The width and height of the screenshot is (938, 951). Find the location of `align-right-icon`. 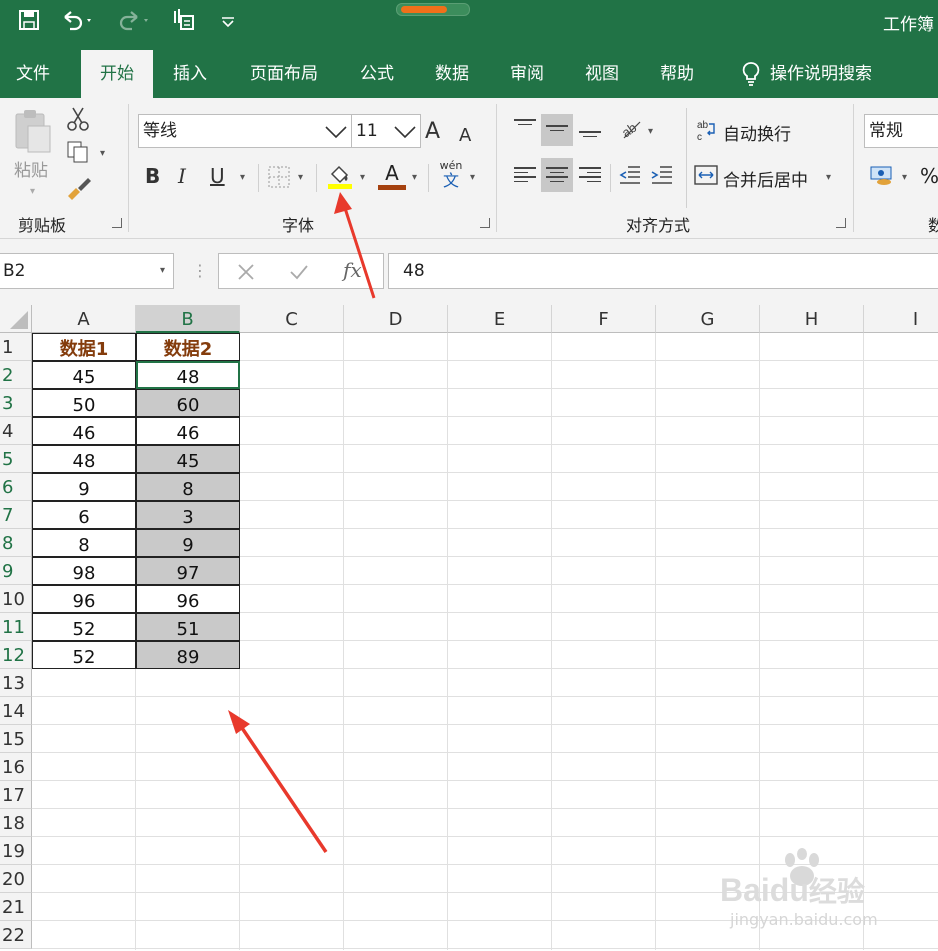

align-right-icon is located at coordinates (590, 174).